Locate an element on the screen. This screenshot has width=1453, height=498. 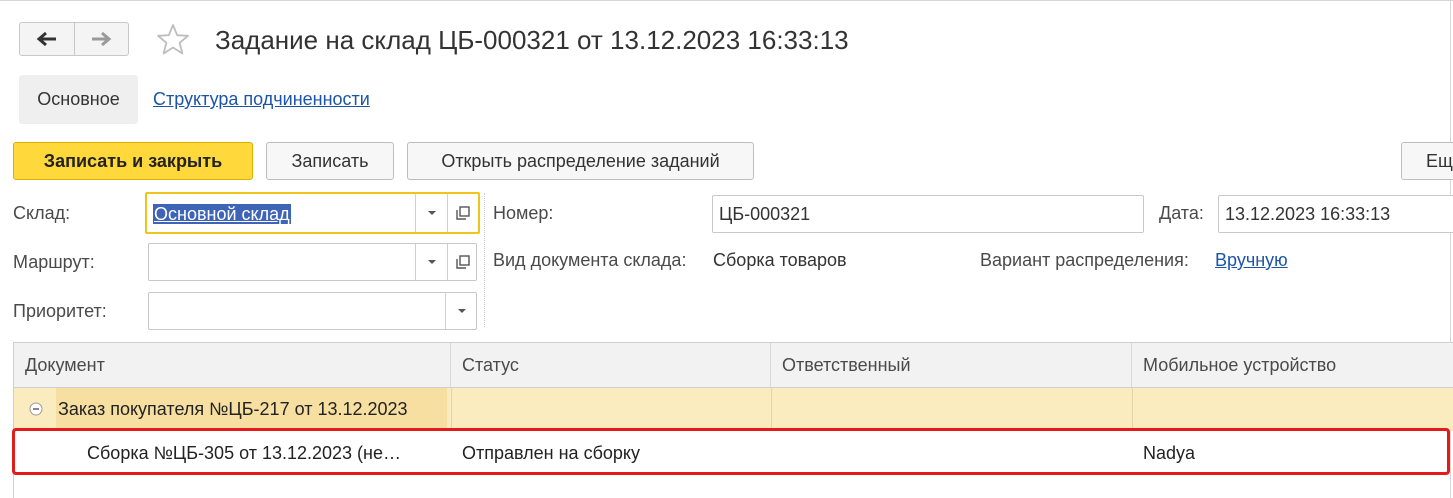
number-field: ЦБ-000321 is located at coordinates (928, 214).